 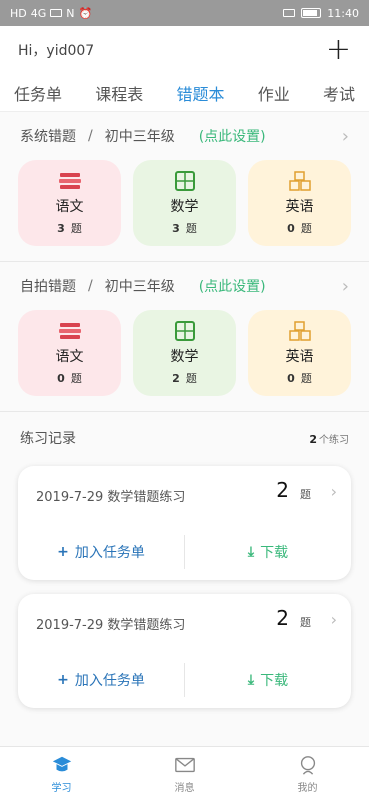 What do you see at coordinates (56, 51) in the screenshot?
I see `greeting: Hi，yid007` at bounding box center [56, 51].